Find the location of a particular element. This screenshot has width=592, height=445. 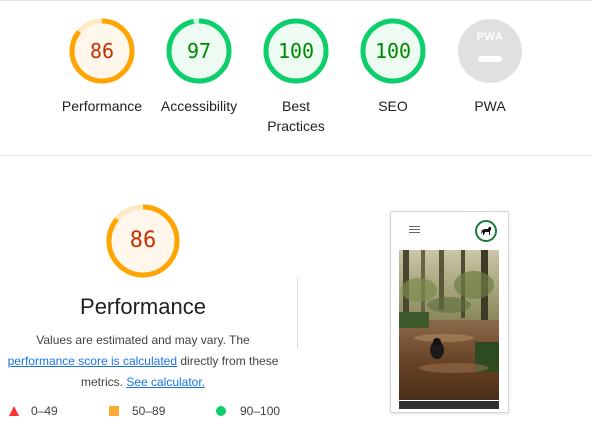

legend-pass: 90–100 is located at coordinates (248, 411).